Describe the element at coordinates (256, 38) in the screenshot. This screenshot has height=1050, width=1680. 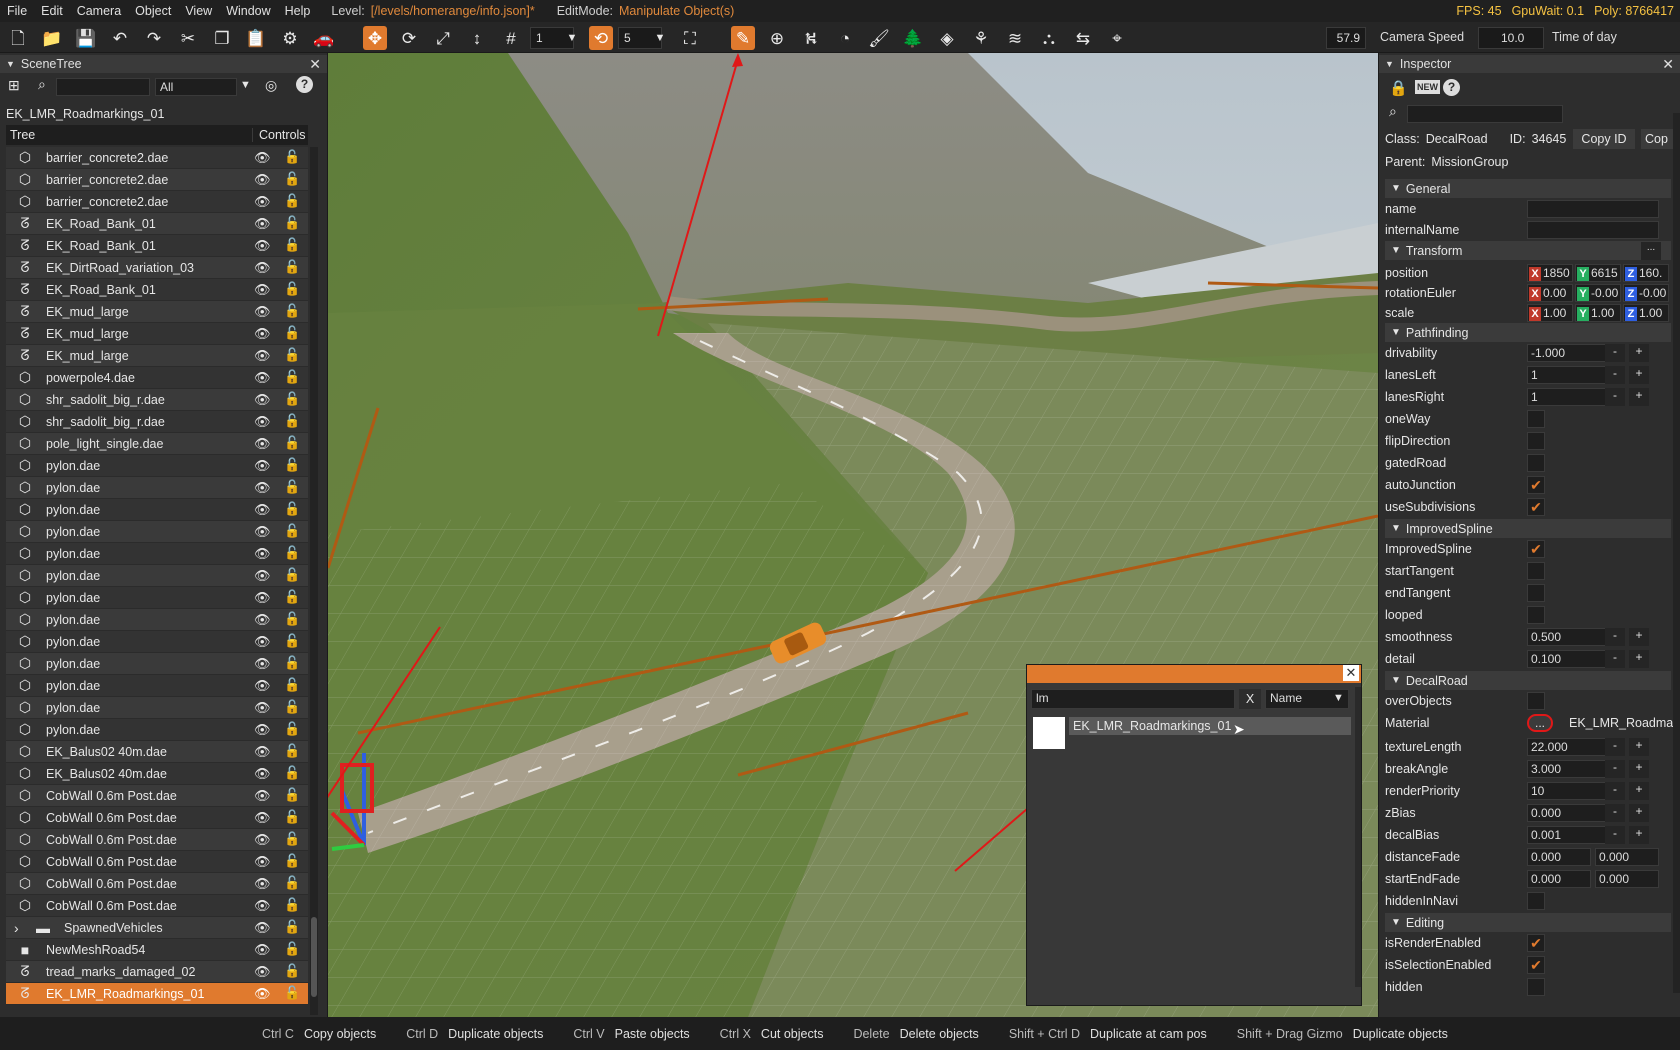
I see `paste-icon: 📋` at that location.